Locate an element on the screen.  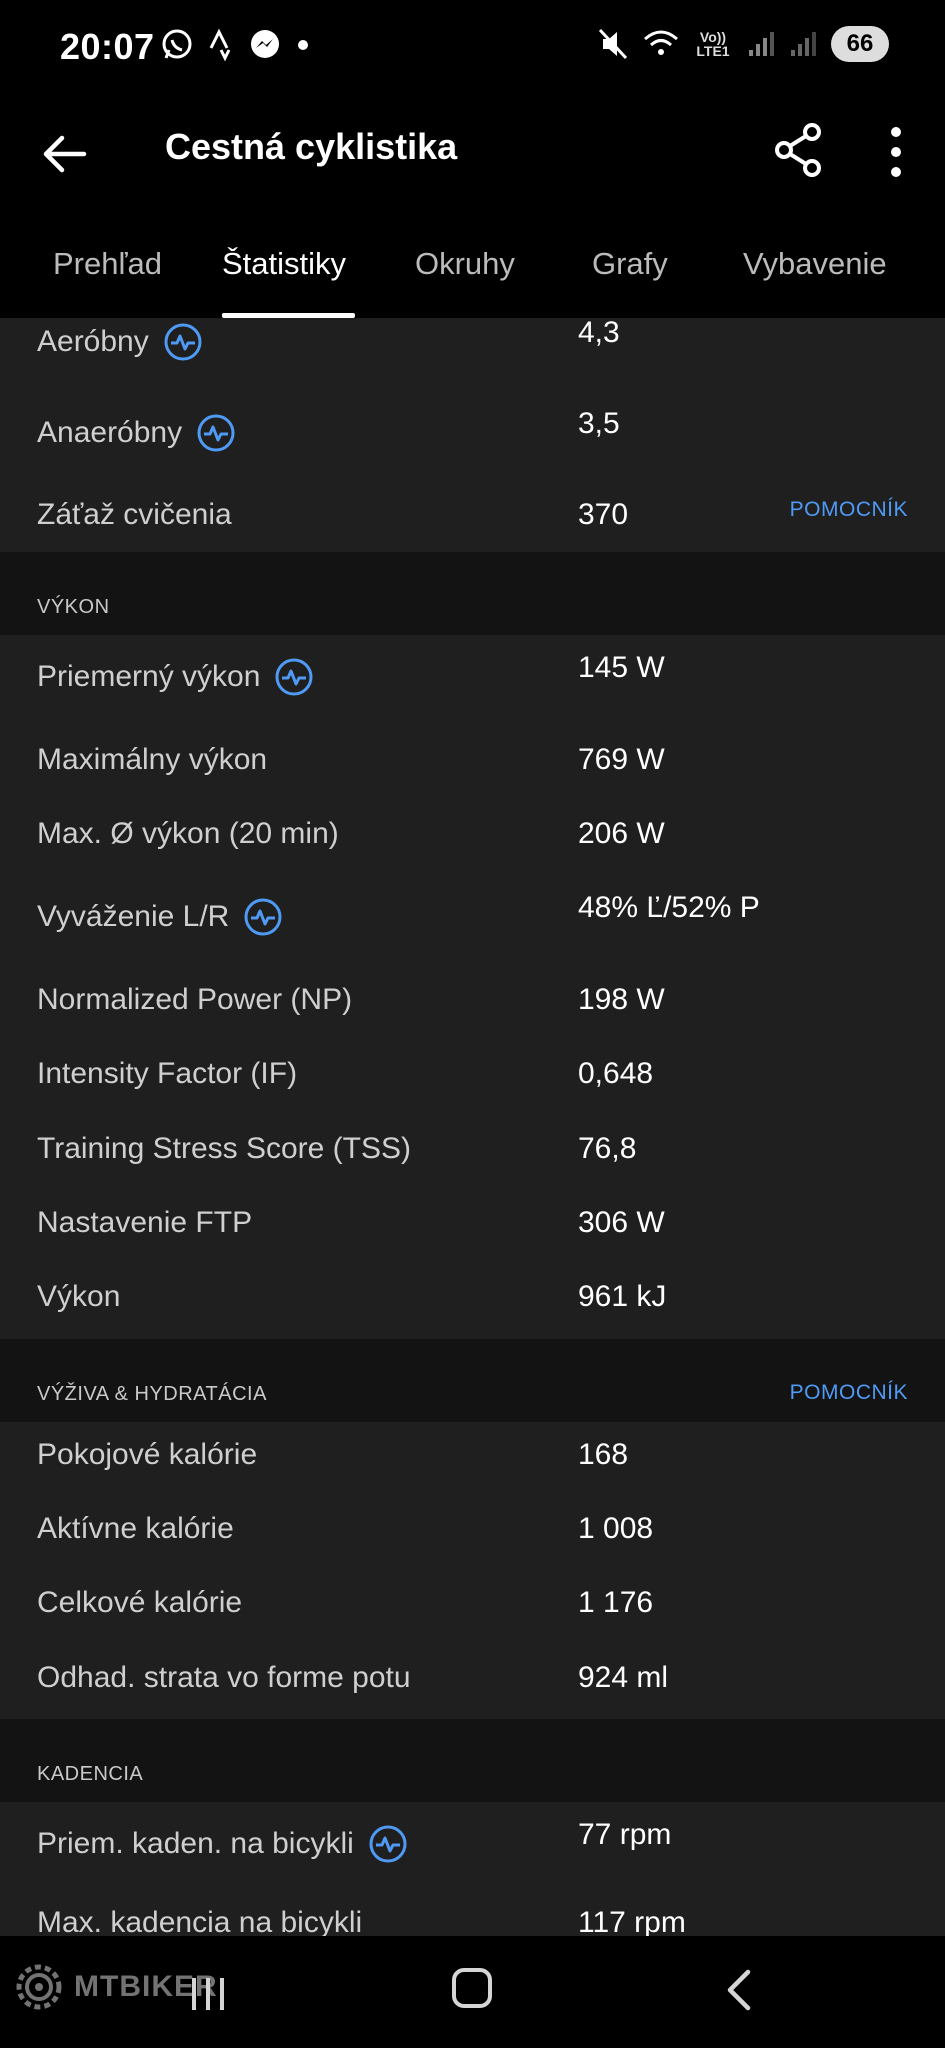
cadence-section-title: KADENCIA is located at coordinates (90, 1774).